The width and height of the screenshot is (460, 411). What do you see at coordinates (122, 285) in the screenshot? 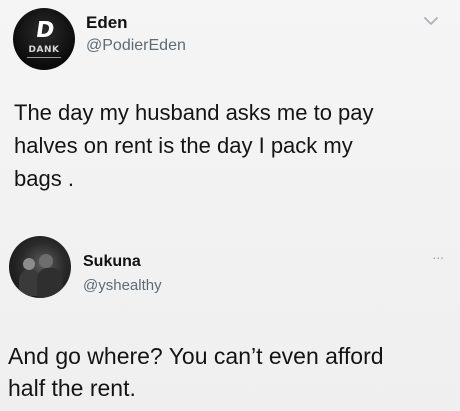
I see `author-handle: @yshealthy` at bounding box center [122, 285].